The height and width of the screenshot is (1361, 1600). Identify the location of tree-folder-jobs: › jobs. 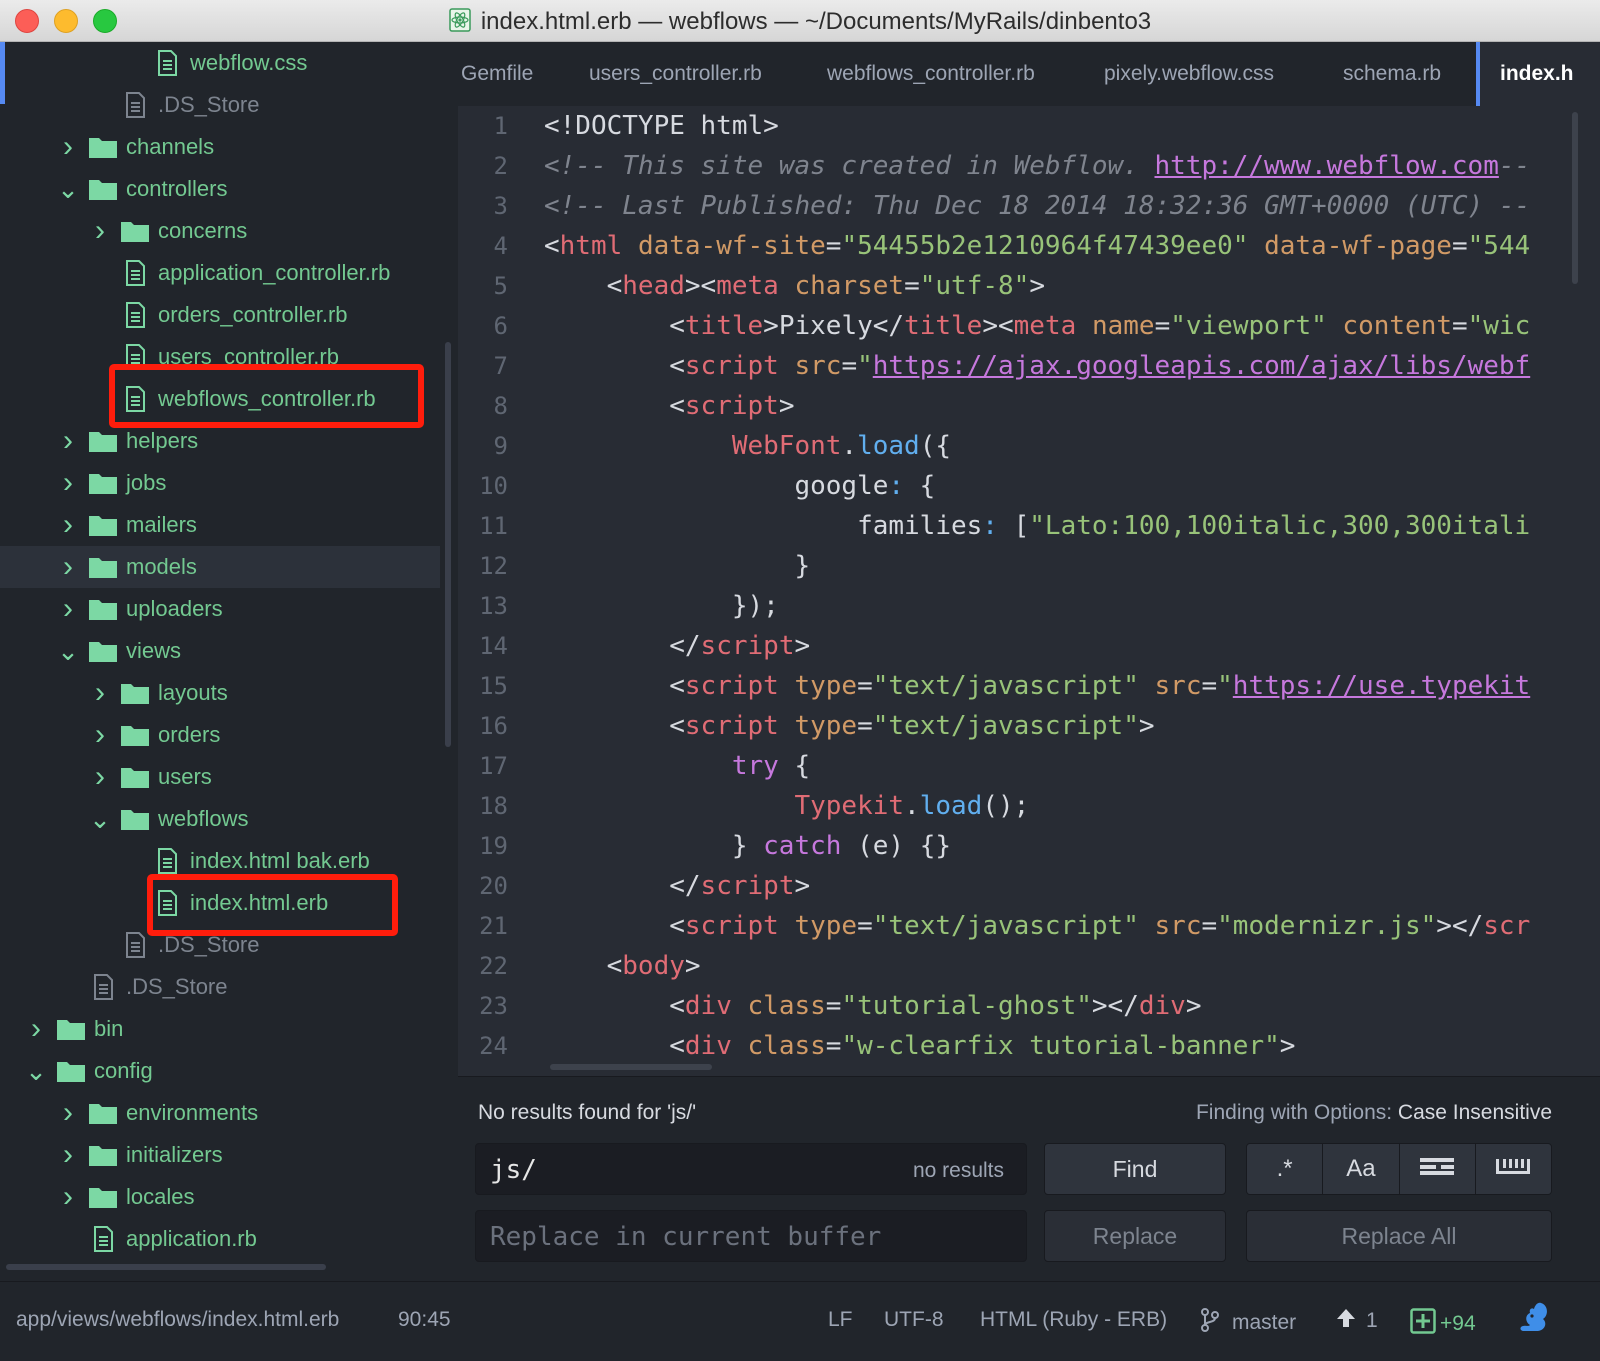
(220, 483).